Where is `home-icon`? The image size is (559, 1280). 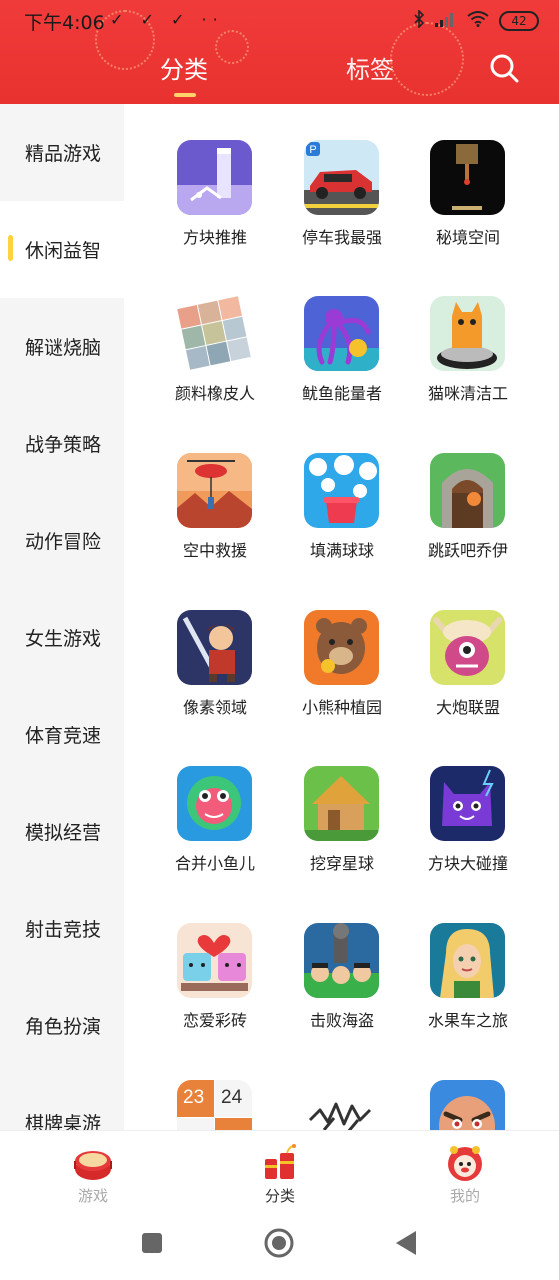 home-icon is located at coordinates (279, 1245).